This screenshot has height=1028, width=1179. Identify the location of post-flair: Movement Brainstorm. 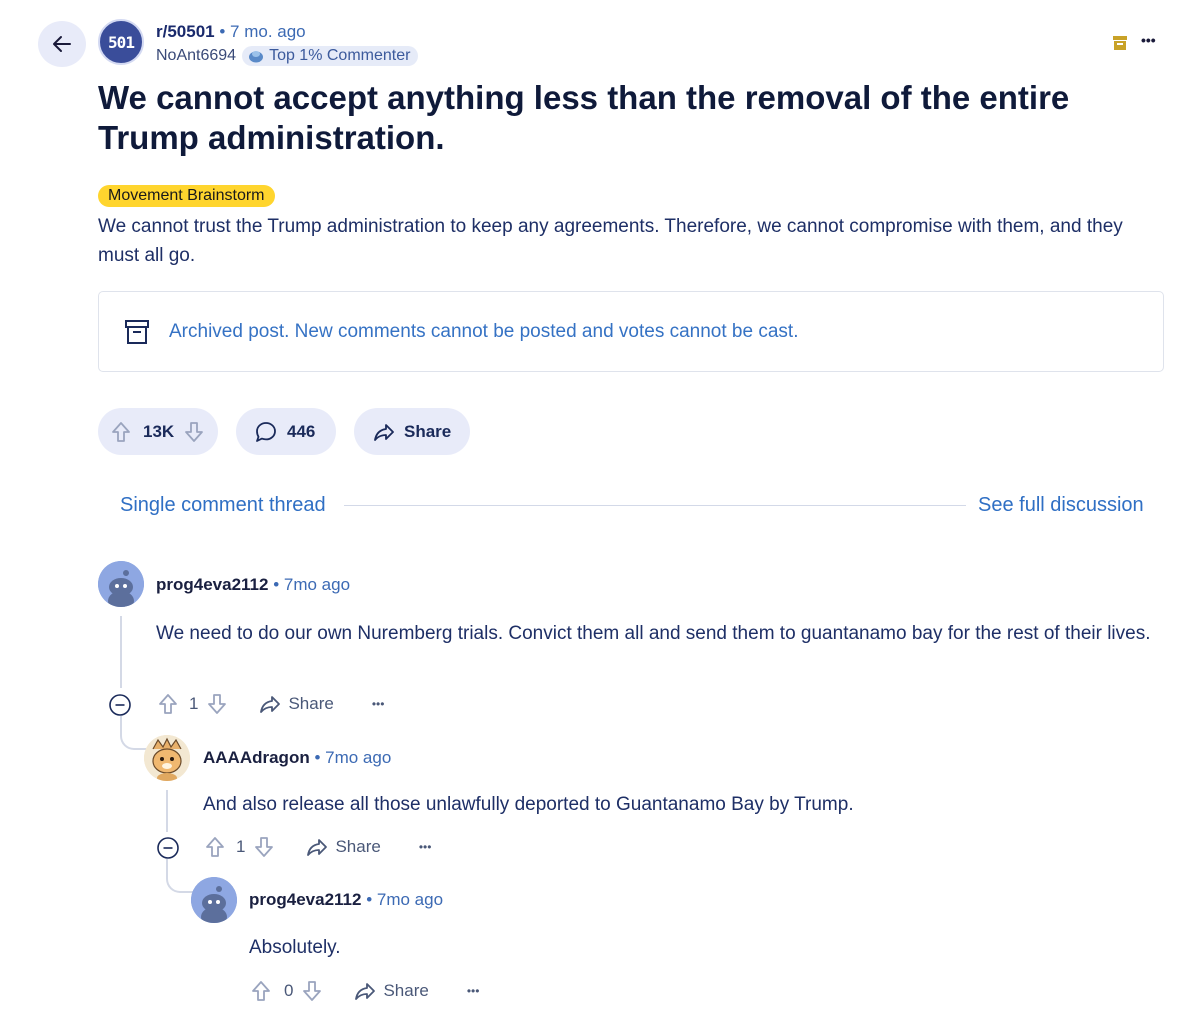
(186, 196).